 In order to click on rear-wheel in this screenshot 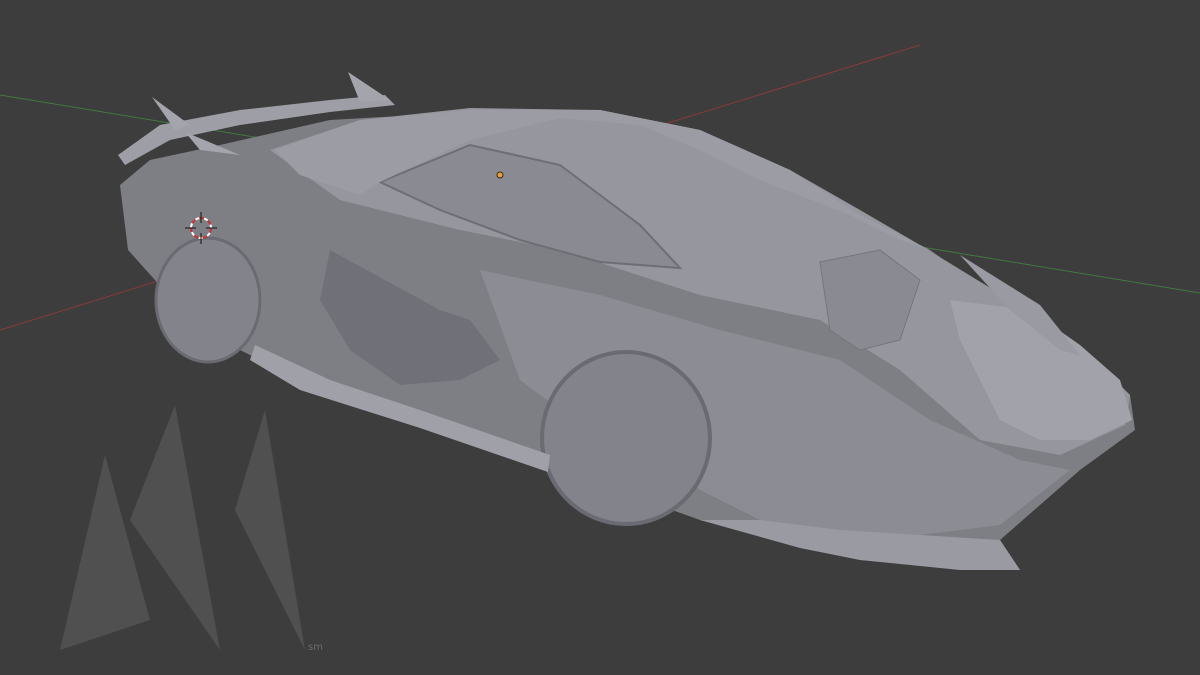, I will do `click(208, 300)`.